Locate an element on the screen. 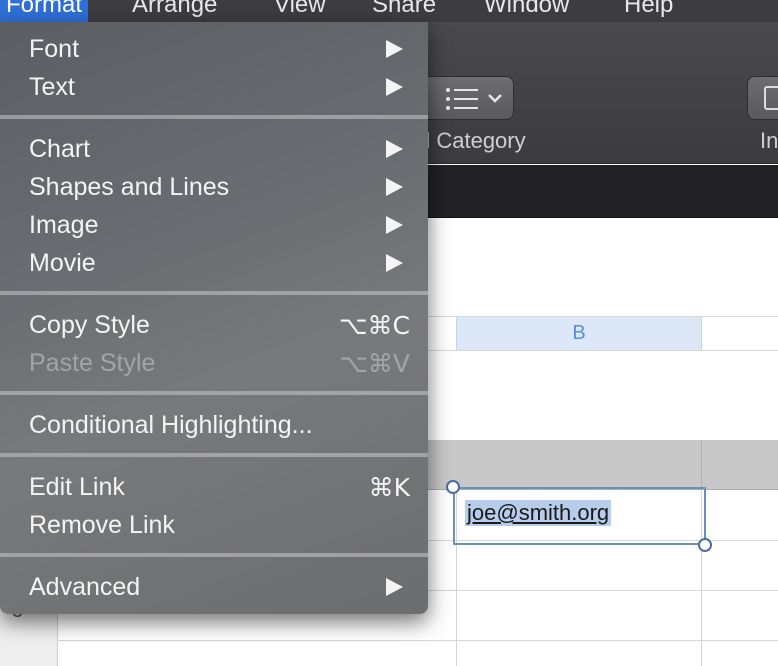 This screenshot has width=778, height=666. menu-item-label: Edit Link is located at coordinates (77, 487).